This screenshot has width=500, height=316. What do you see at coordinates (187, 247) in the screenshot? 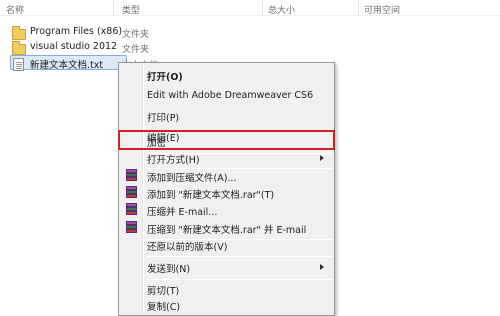
I see `menu-item-label: 还原以前的版本(V)` at bounding box center [187, 247].